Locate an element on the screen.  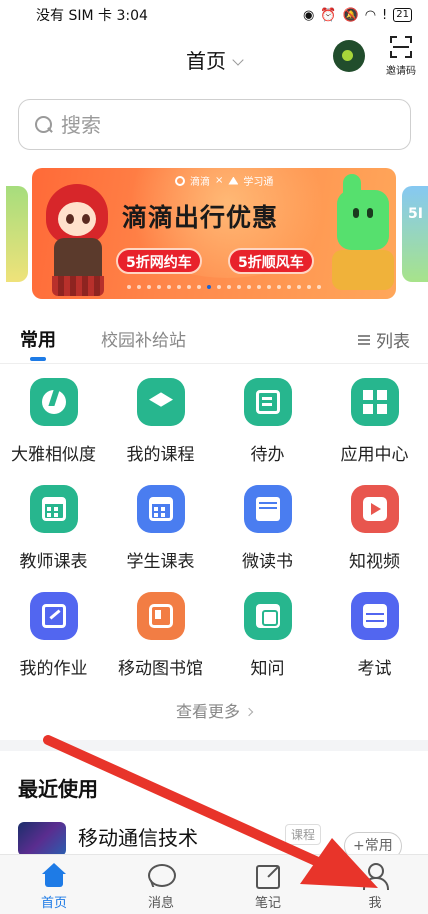
list-view-toggle: 列表 is located at coordinates (384, 339).